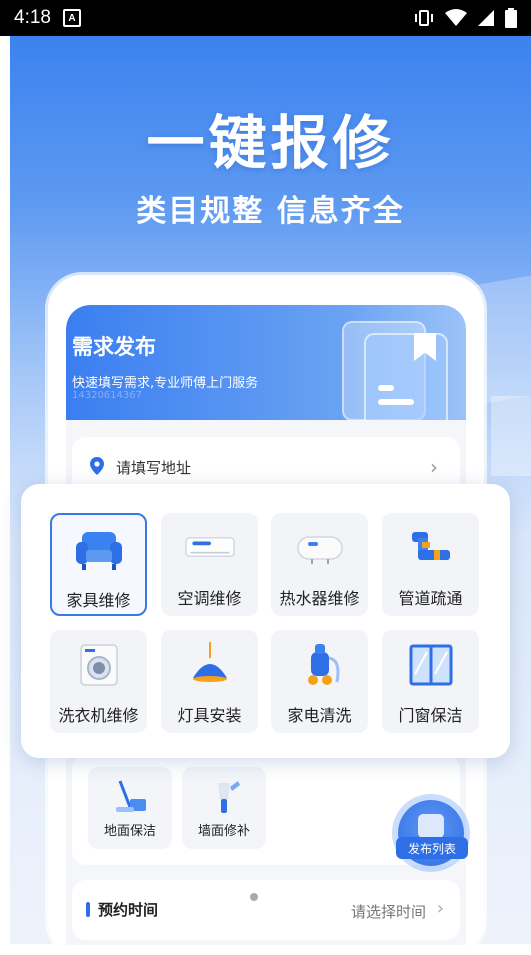 This screenshot has height=955, width=531. What do you see at coordinates (430, 715) in the screenshot?
I see `category-label: 门窗保洁` at bounding box center [430, 715].